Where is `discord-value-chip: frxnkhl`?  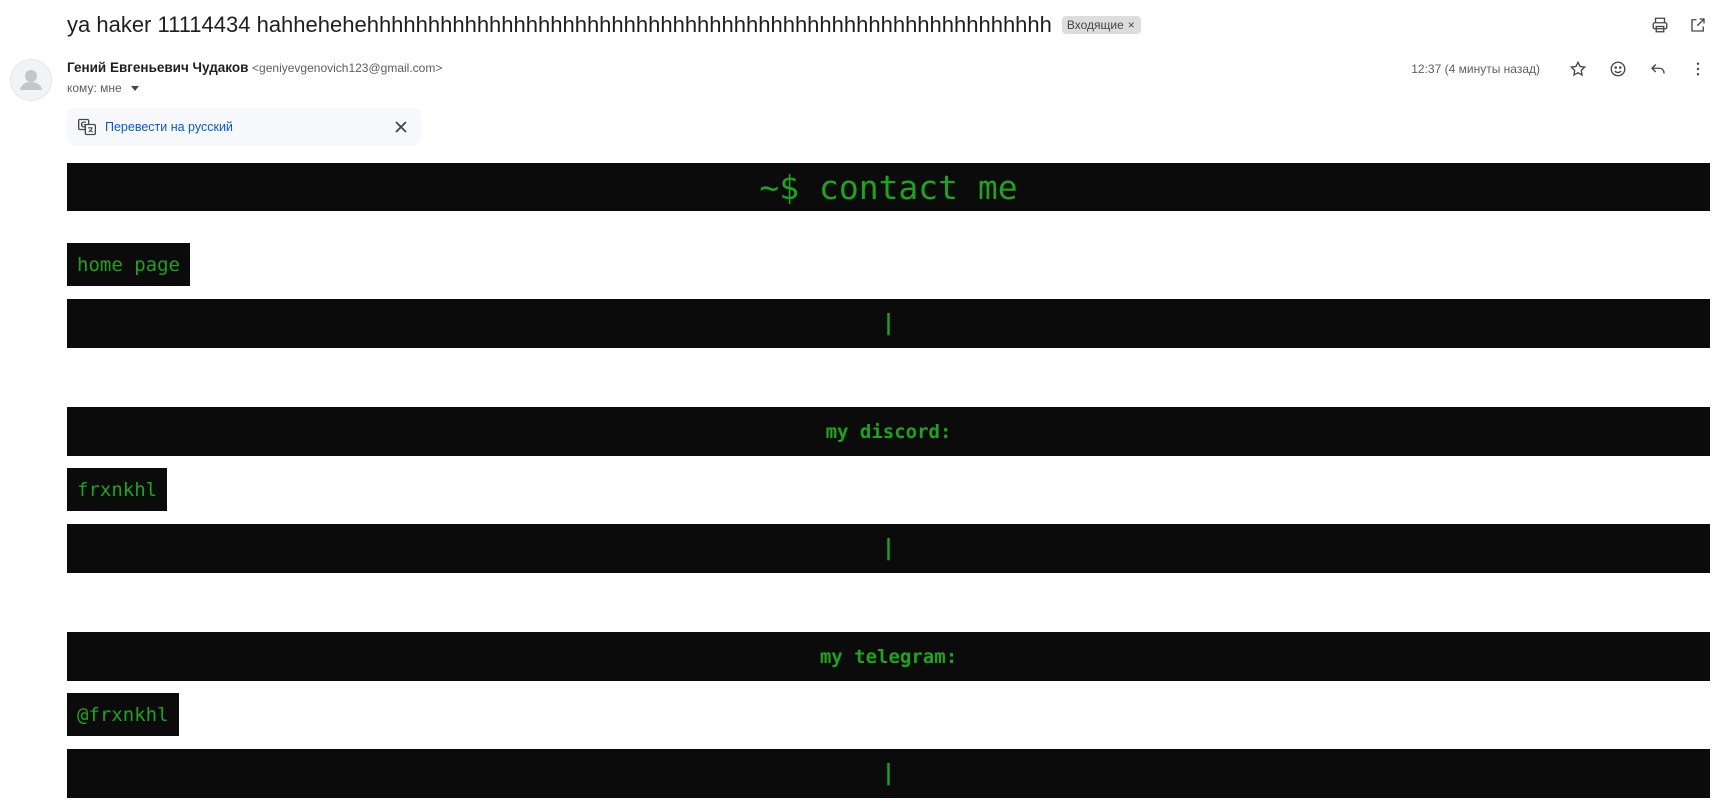
discord-value-chip: frxnkhl is located at coordinates (117, 489).